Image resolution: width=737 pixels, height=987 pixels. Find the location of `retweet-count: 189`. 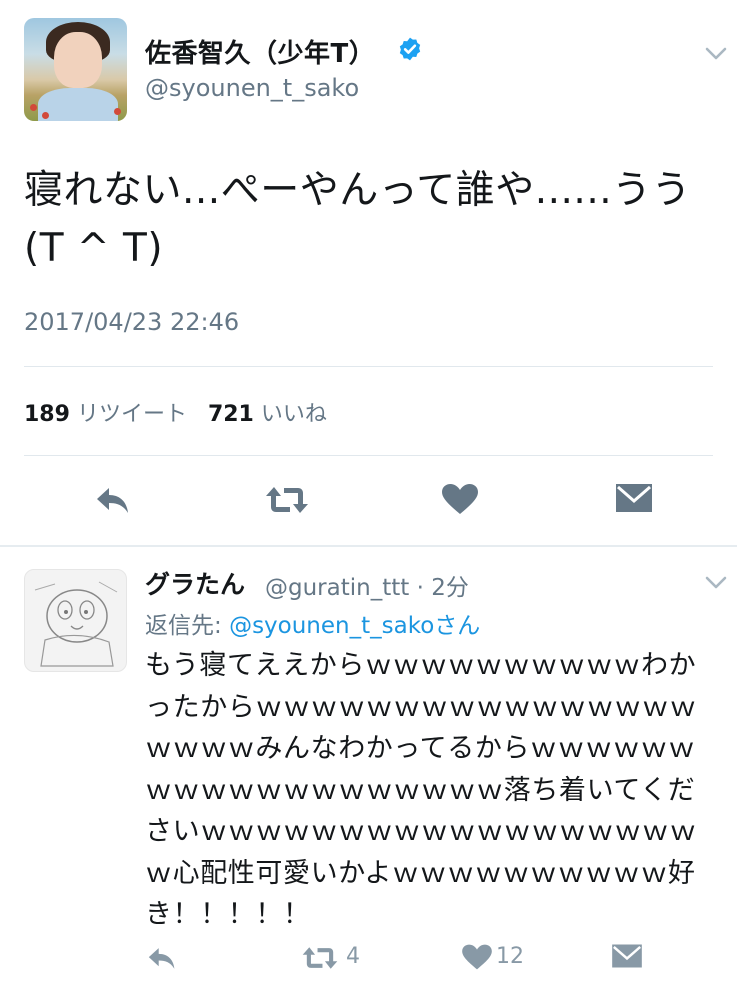

retweet-count: 189 is located at coordinates (47, 414).